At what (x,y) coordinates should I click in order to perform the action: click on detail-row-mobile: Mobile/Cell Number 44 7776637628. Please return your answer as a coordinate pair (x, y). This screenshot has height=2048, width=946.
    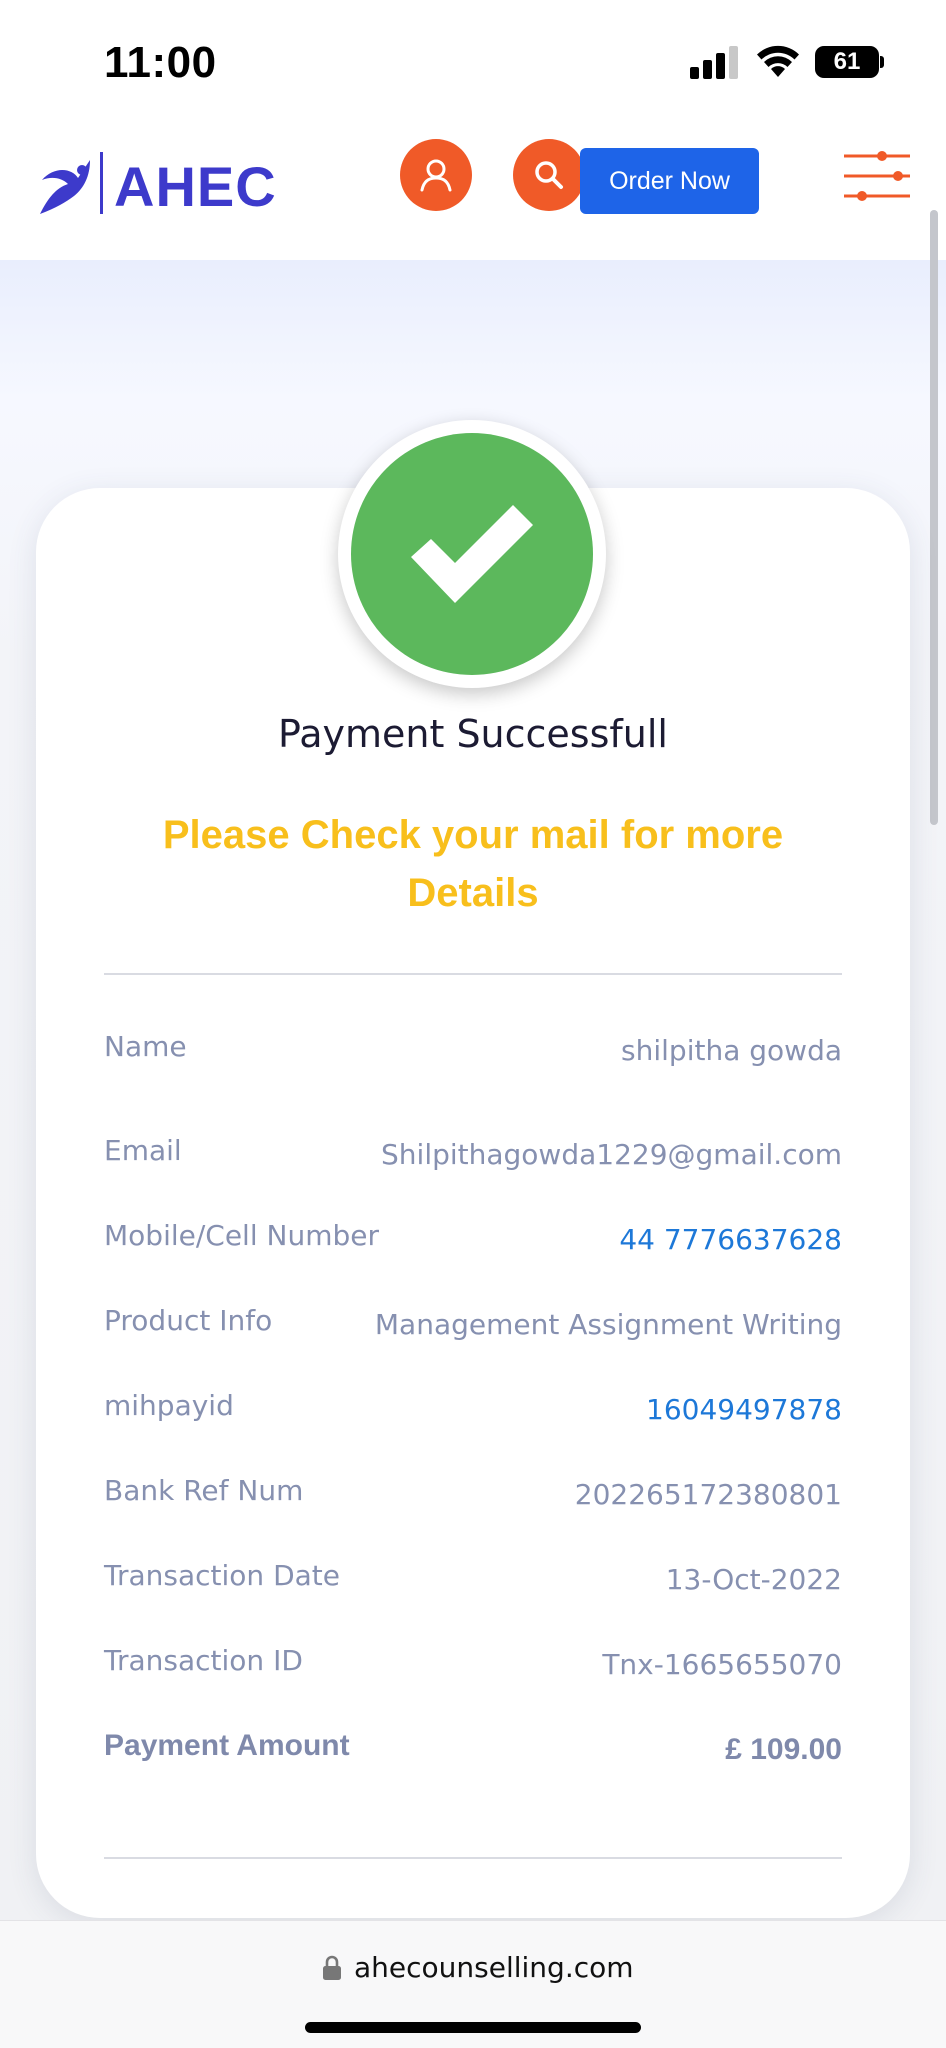
    Looking at the image, I should click on (473, 1244).